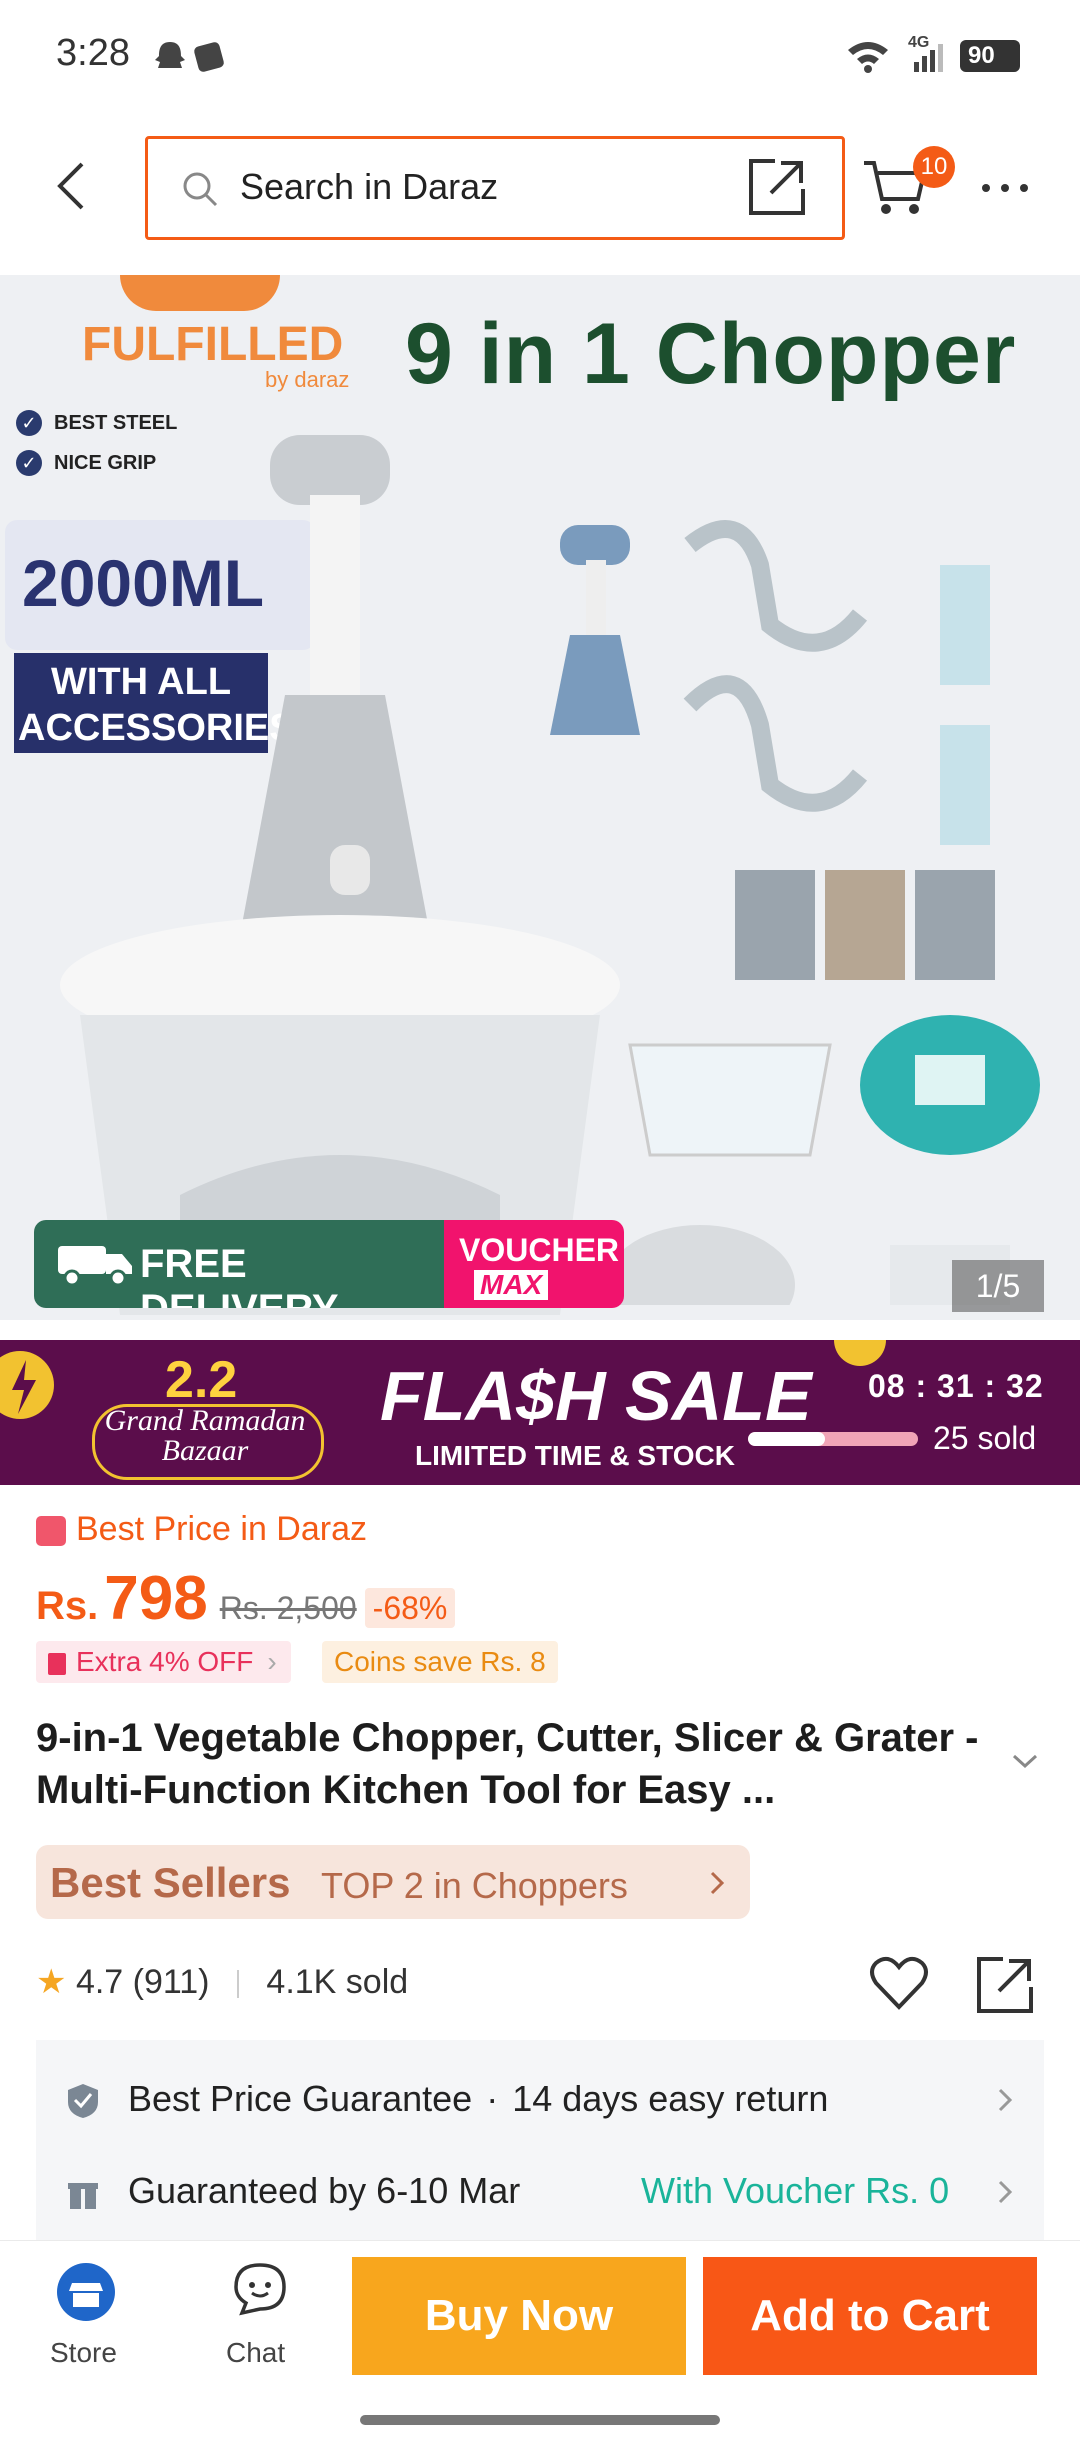 This screenshot has height=2437, width=1080. Describe the element at coordinates (239, 1275) in the screenshot. I see `free-delivery-label: FREE DELIVERY` at that location.